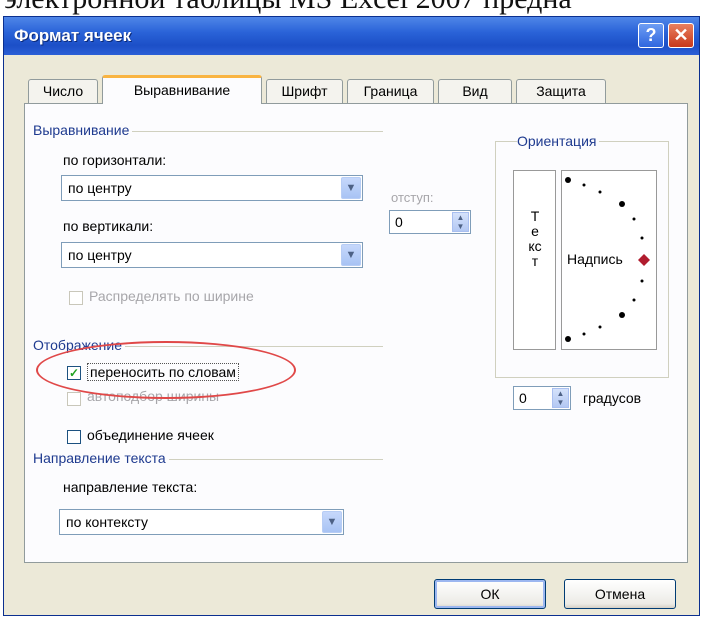  Describe the element at coordinates (163, 372) in the screenshot. I see `wrap-text-label: переносить по словам` at that location.